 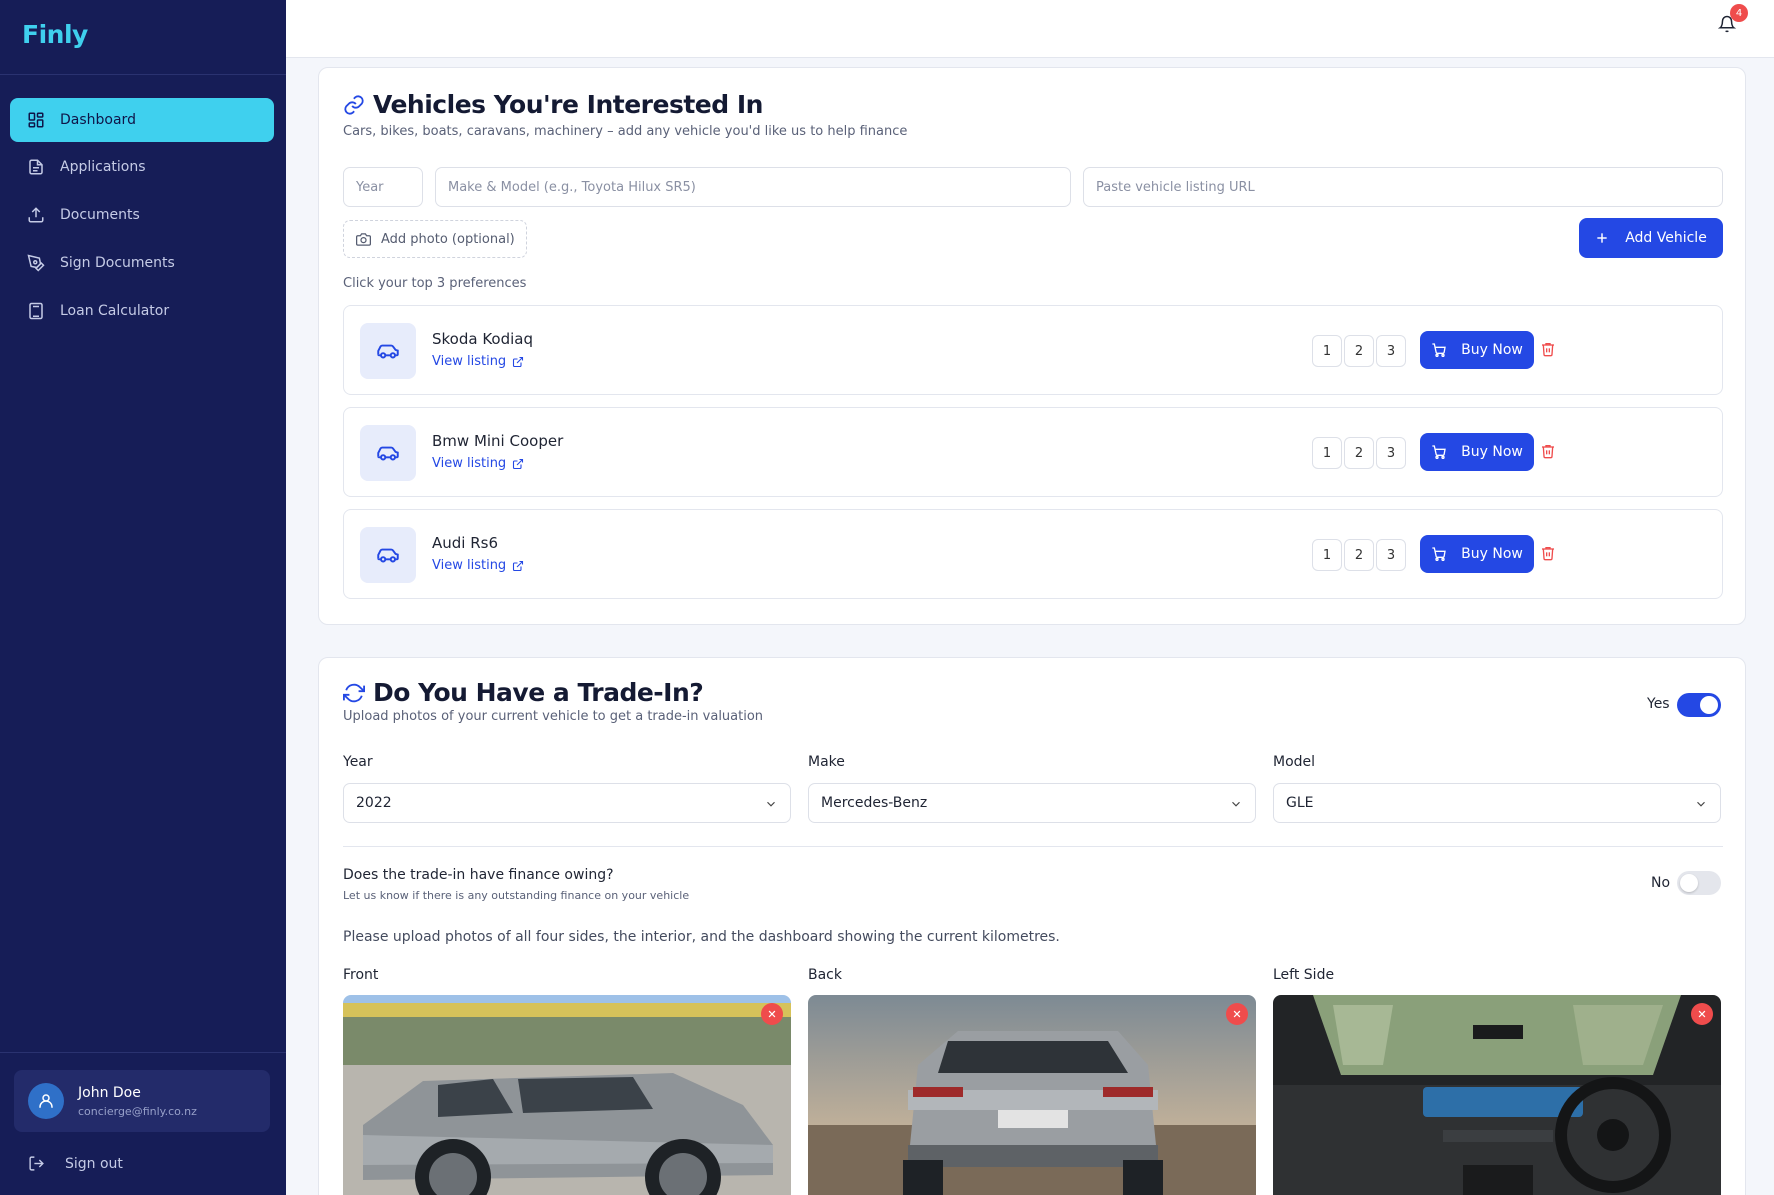 What do you see at coordinates (142, 120) in the screenshot?
I see `sidebar-item-dashboard: Dashboard` at bounding box center [142, 120].